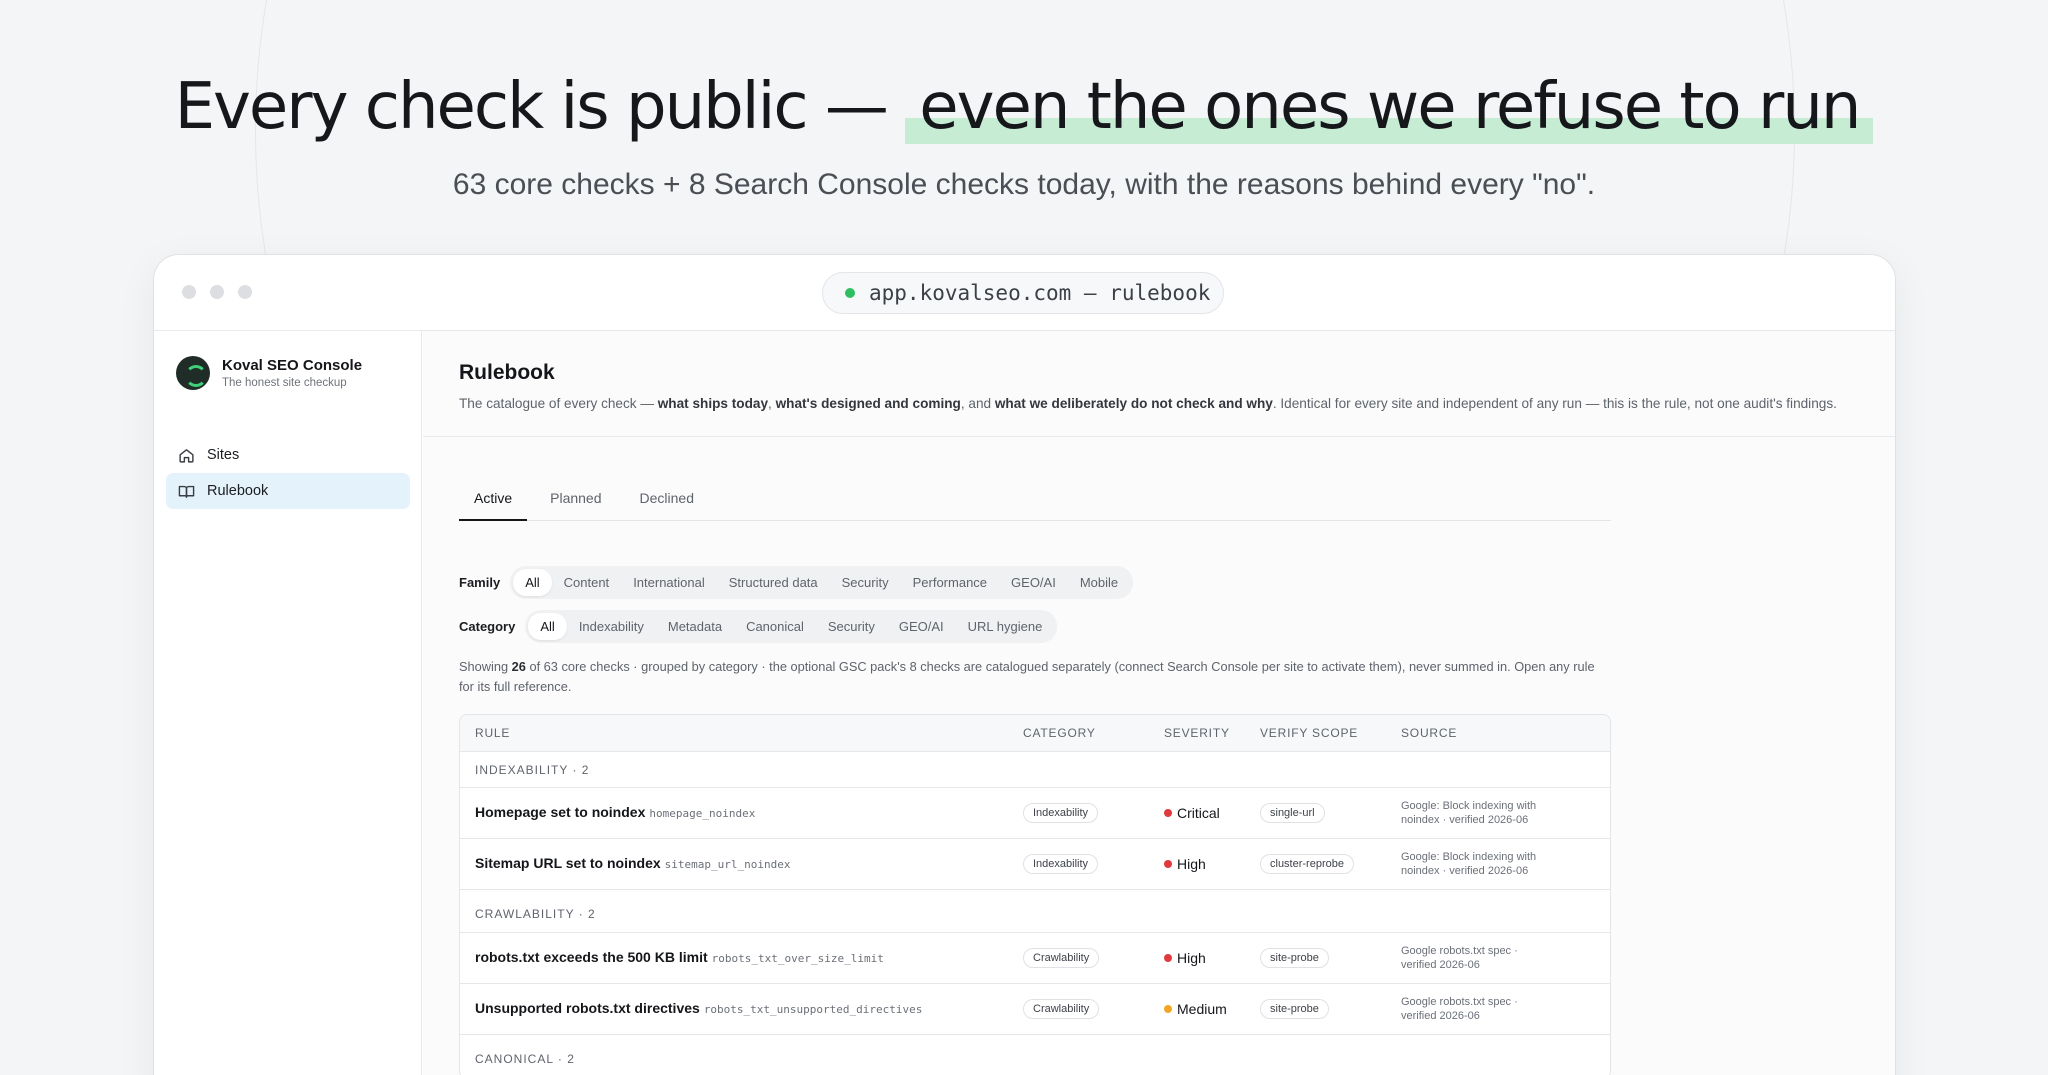 Image resolution: width=2048 pixels, height=1075 pixels. Describe the element at coordinates (1212, 733) in the screenshot. I see `col-header-severity: SEVERITY` at that location.